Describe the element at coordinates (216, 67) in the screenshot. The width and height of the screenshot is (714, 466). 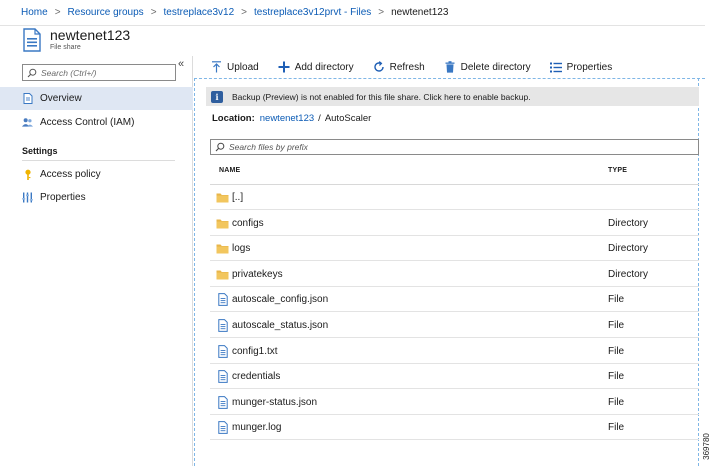
I see `upload-icon` at that location.